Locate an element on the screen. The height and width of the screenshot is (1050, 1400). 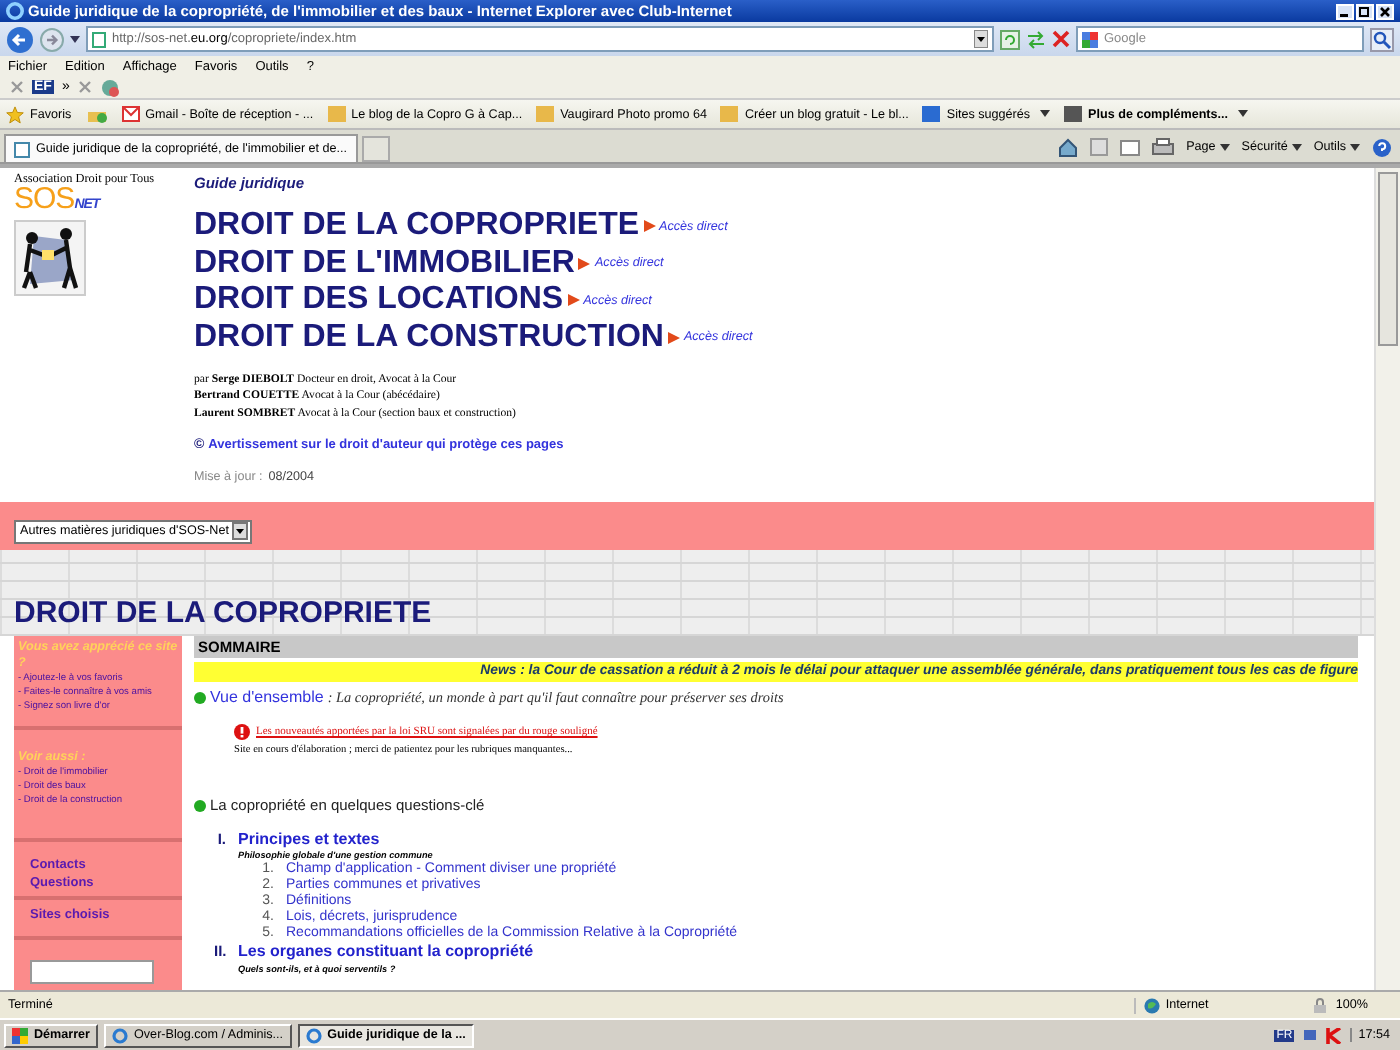
arrows-icon is located at coordinates (1036, 39).